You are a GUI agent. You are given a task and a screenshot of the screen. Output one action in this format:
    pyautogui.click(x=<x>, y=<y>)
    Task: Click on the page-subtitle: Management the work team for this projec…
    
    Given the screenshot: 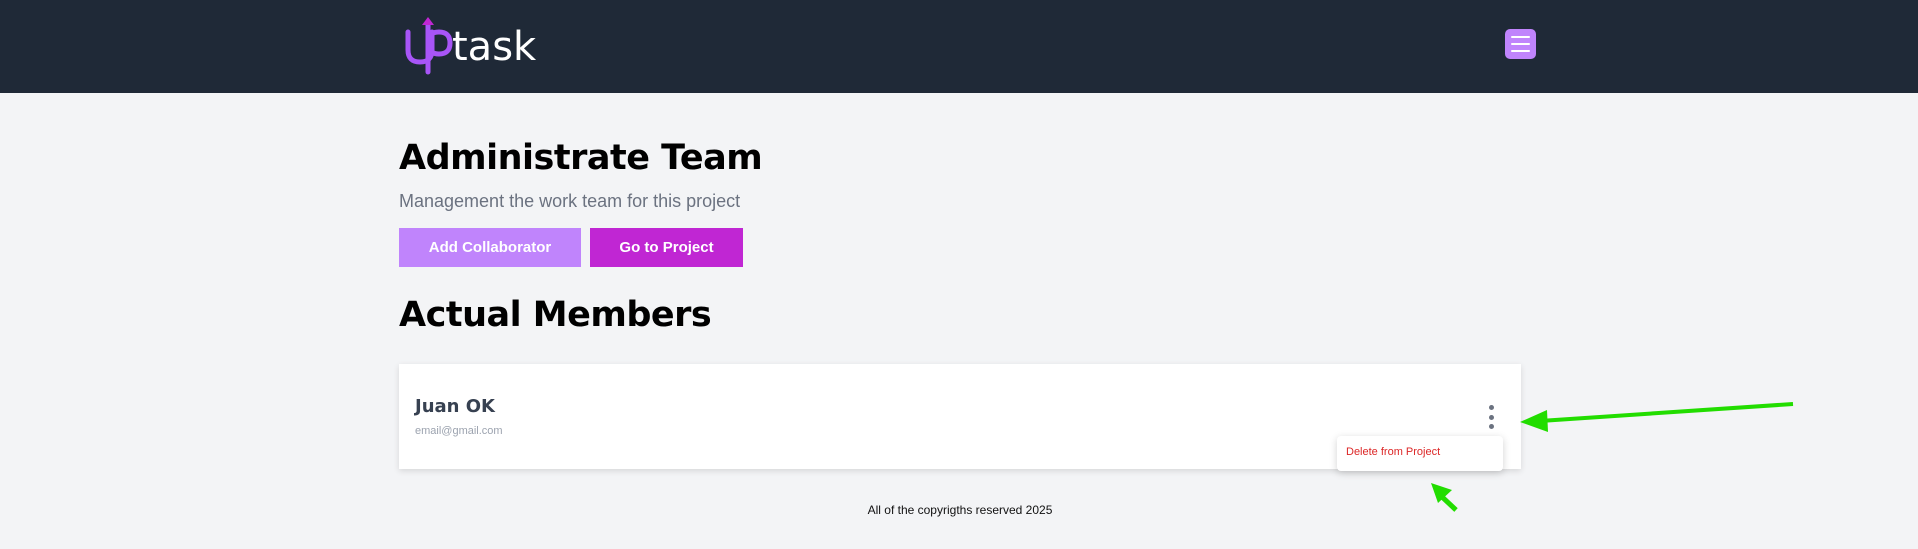 What is the action you would take?
    pyautogui.click(x=570, y=201)
    